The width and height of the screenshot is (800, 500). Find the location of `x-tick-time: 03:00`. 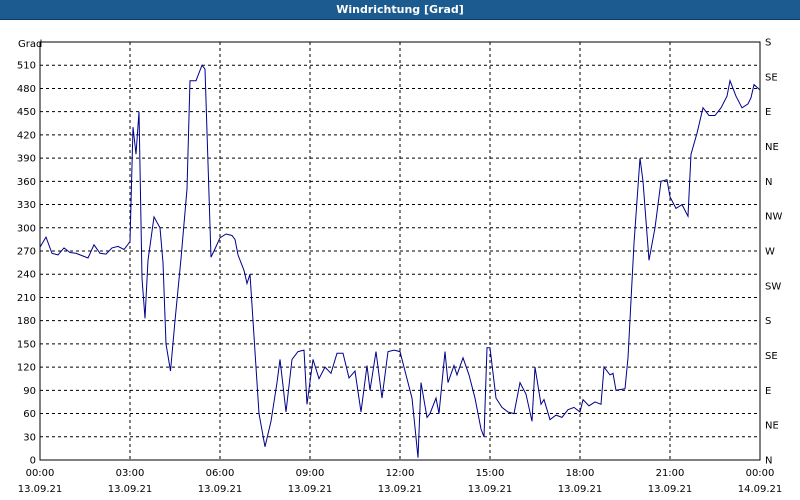

x-tick-time: 03:00 is located at coordinates (130, 473).